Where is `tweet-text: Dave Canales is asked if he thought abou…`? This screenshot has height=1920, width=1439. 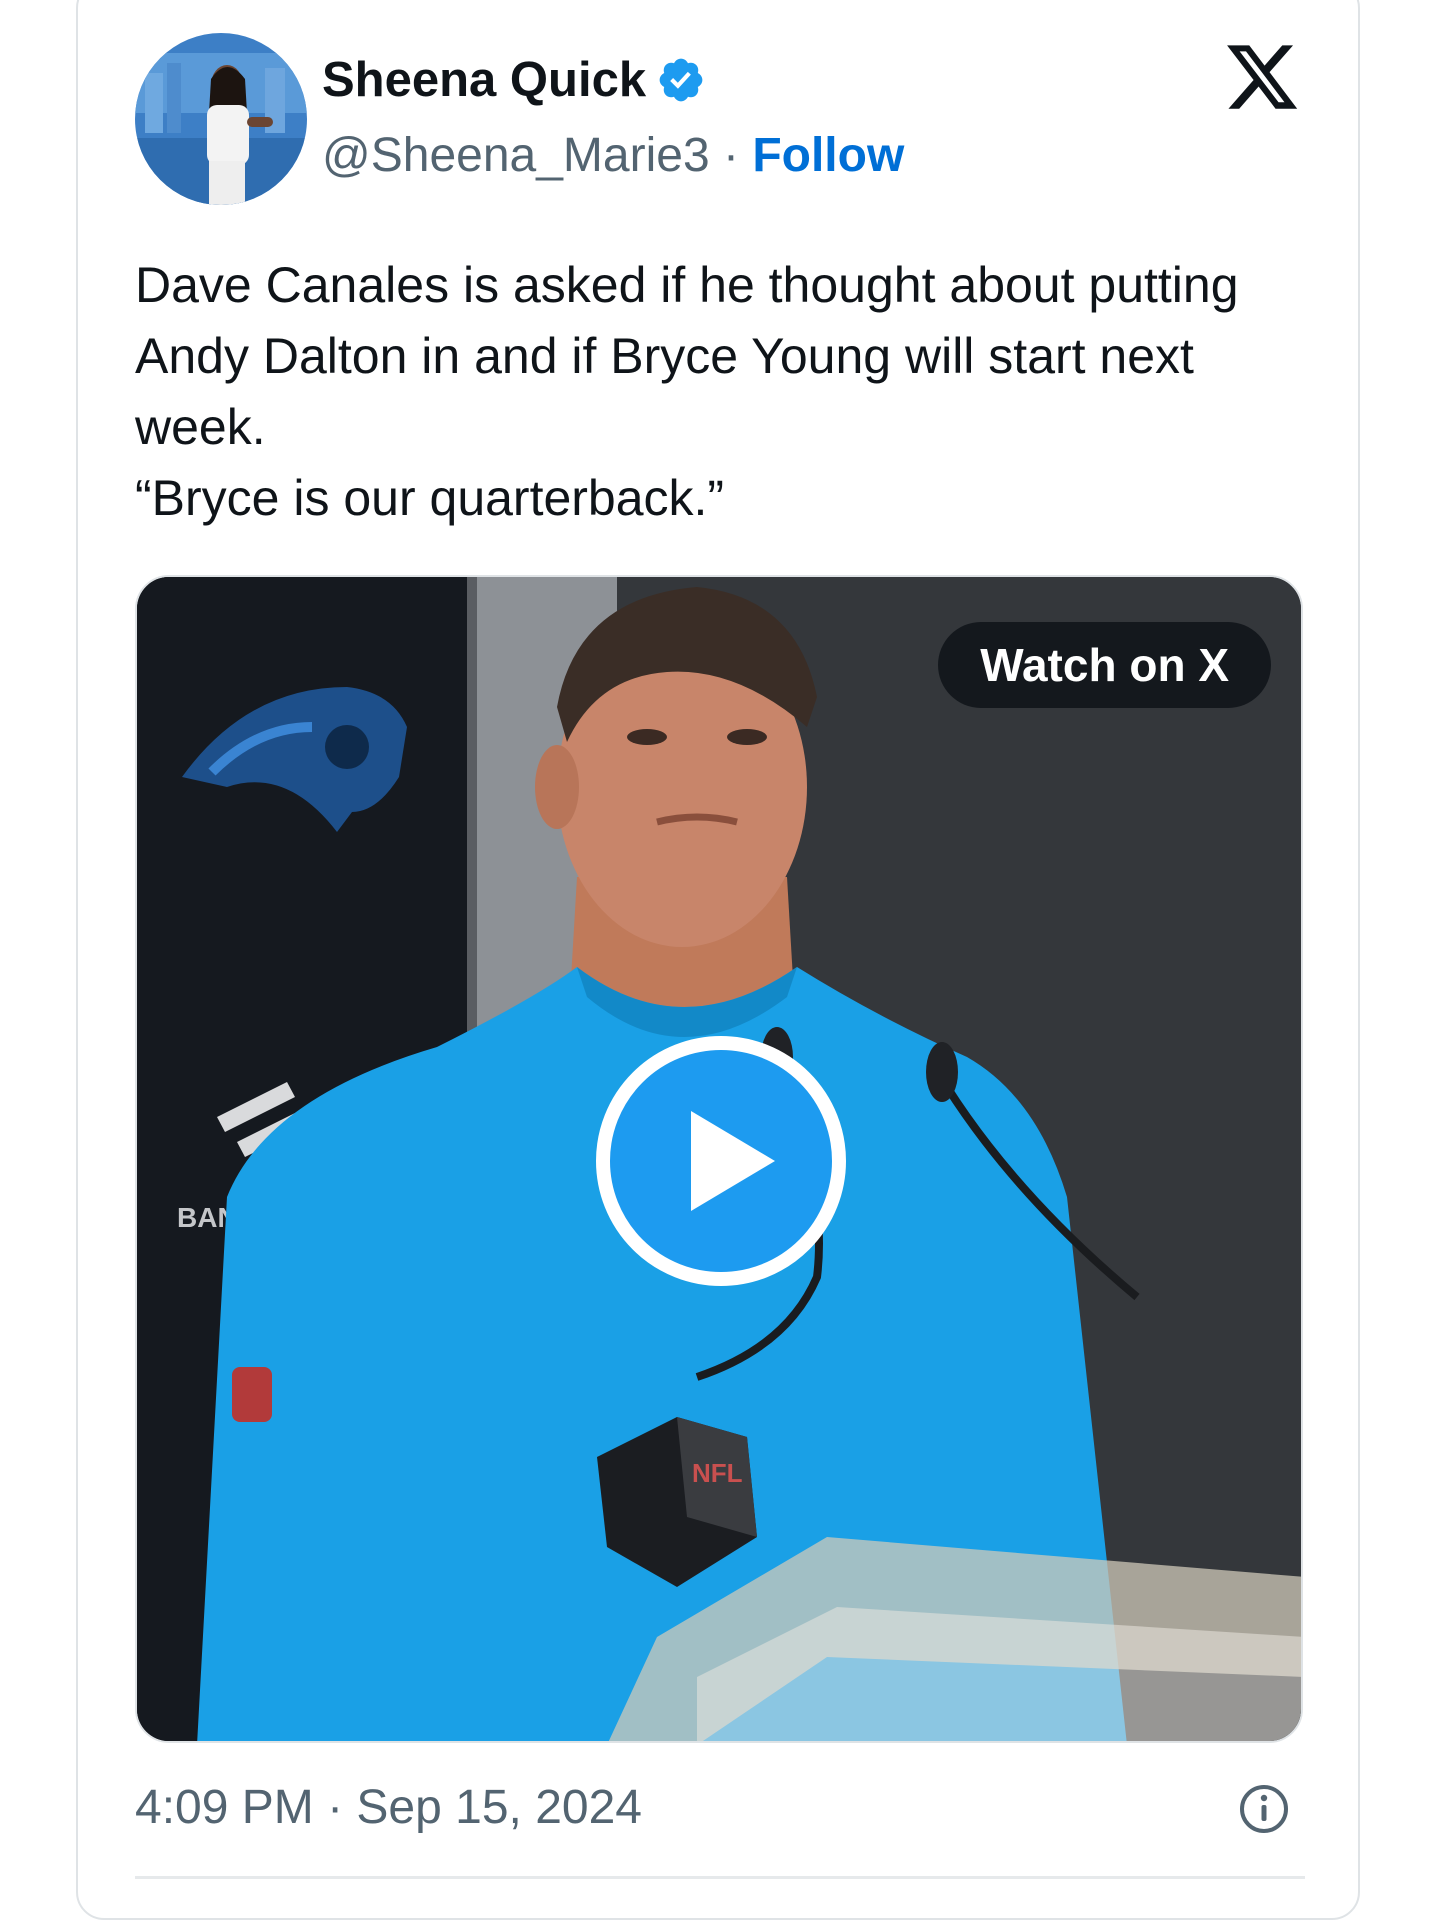
tweet-text: Dave Canales is asked if he thought abou… is located at coordinates (725, 392).